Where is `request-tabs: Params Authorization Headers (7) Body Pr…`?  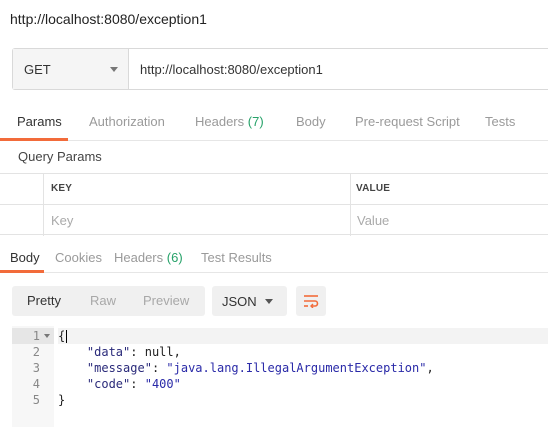 request-tabs: Params Authorization Headers (7) Body Pr… is located at coordinates (274, 122).